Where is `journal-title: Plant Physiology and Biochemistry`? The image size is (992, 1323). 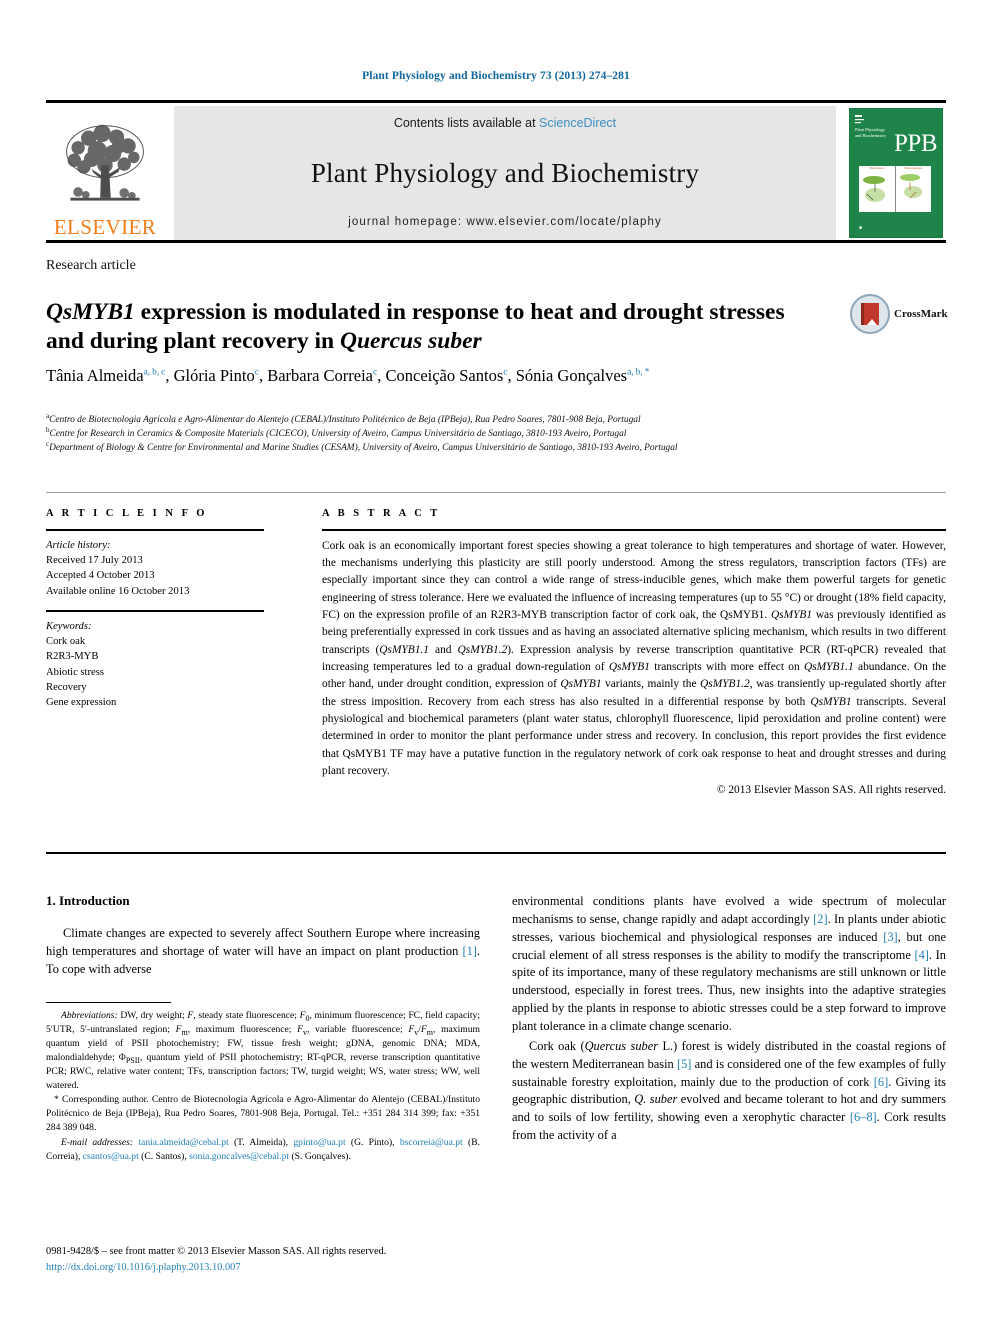 journal-title: Plant Physiology and Biochemistry is located at coordinates (505, 172).